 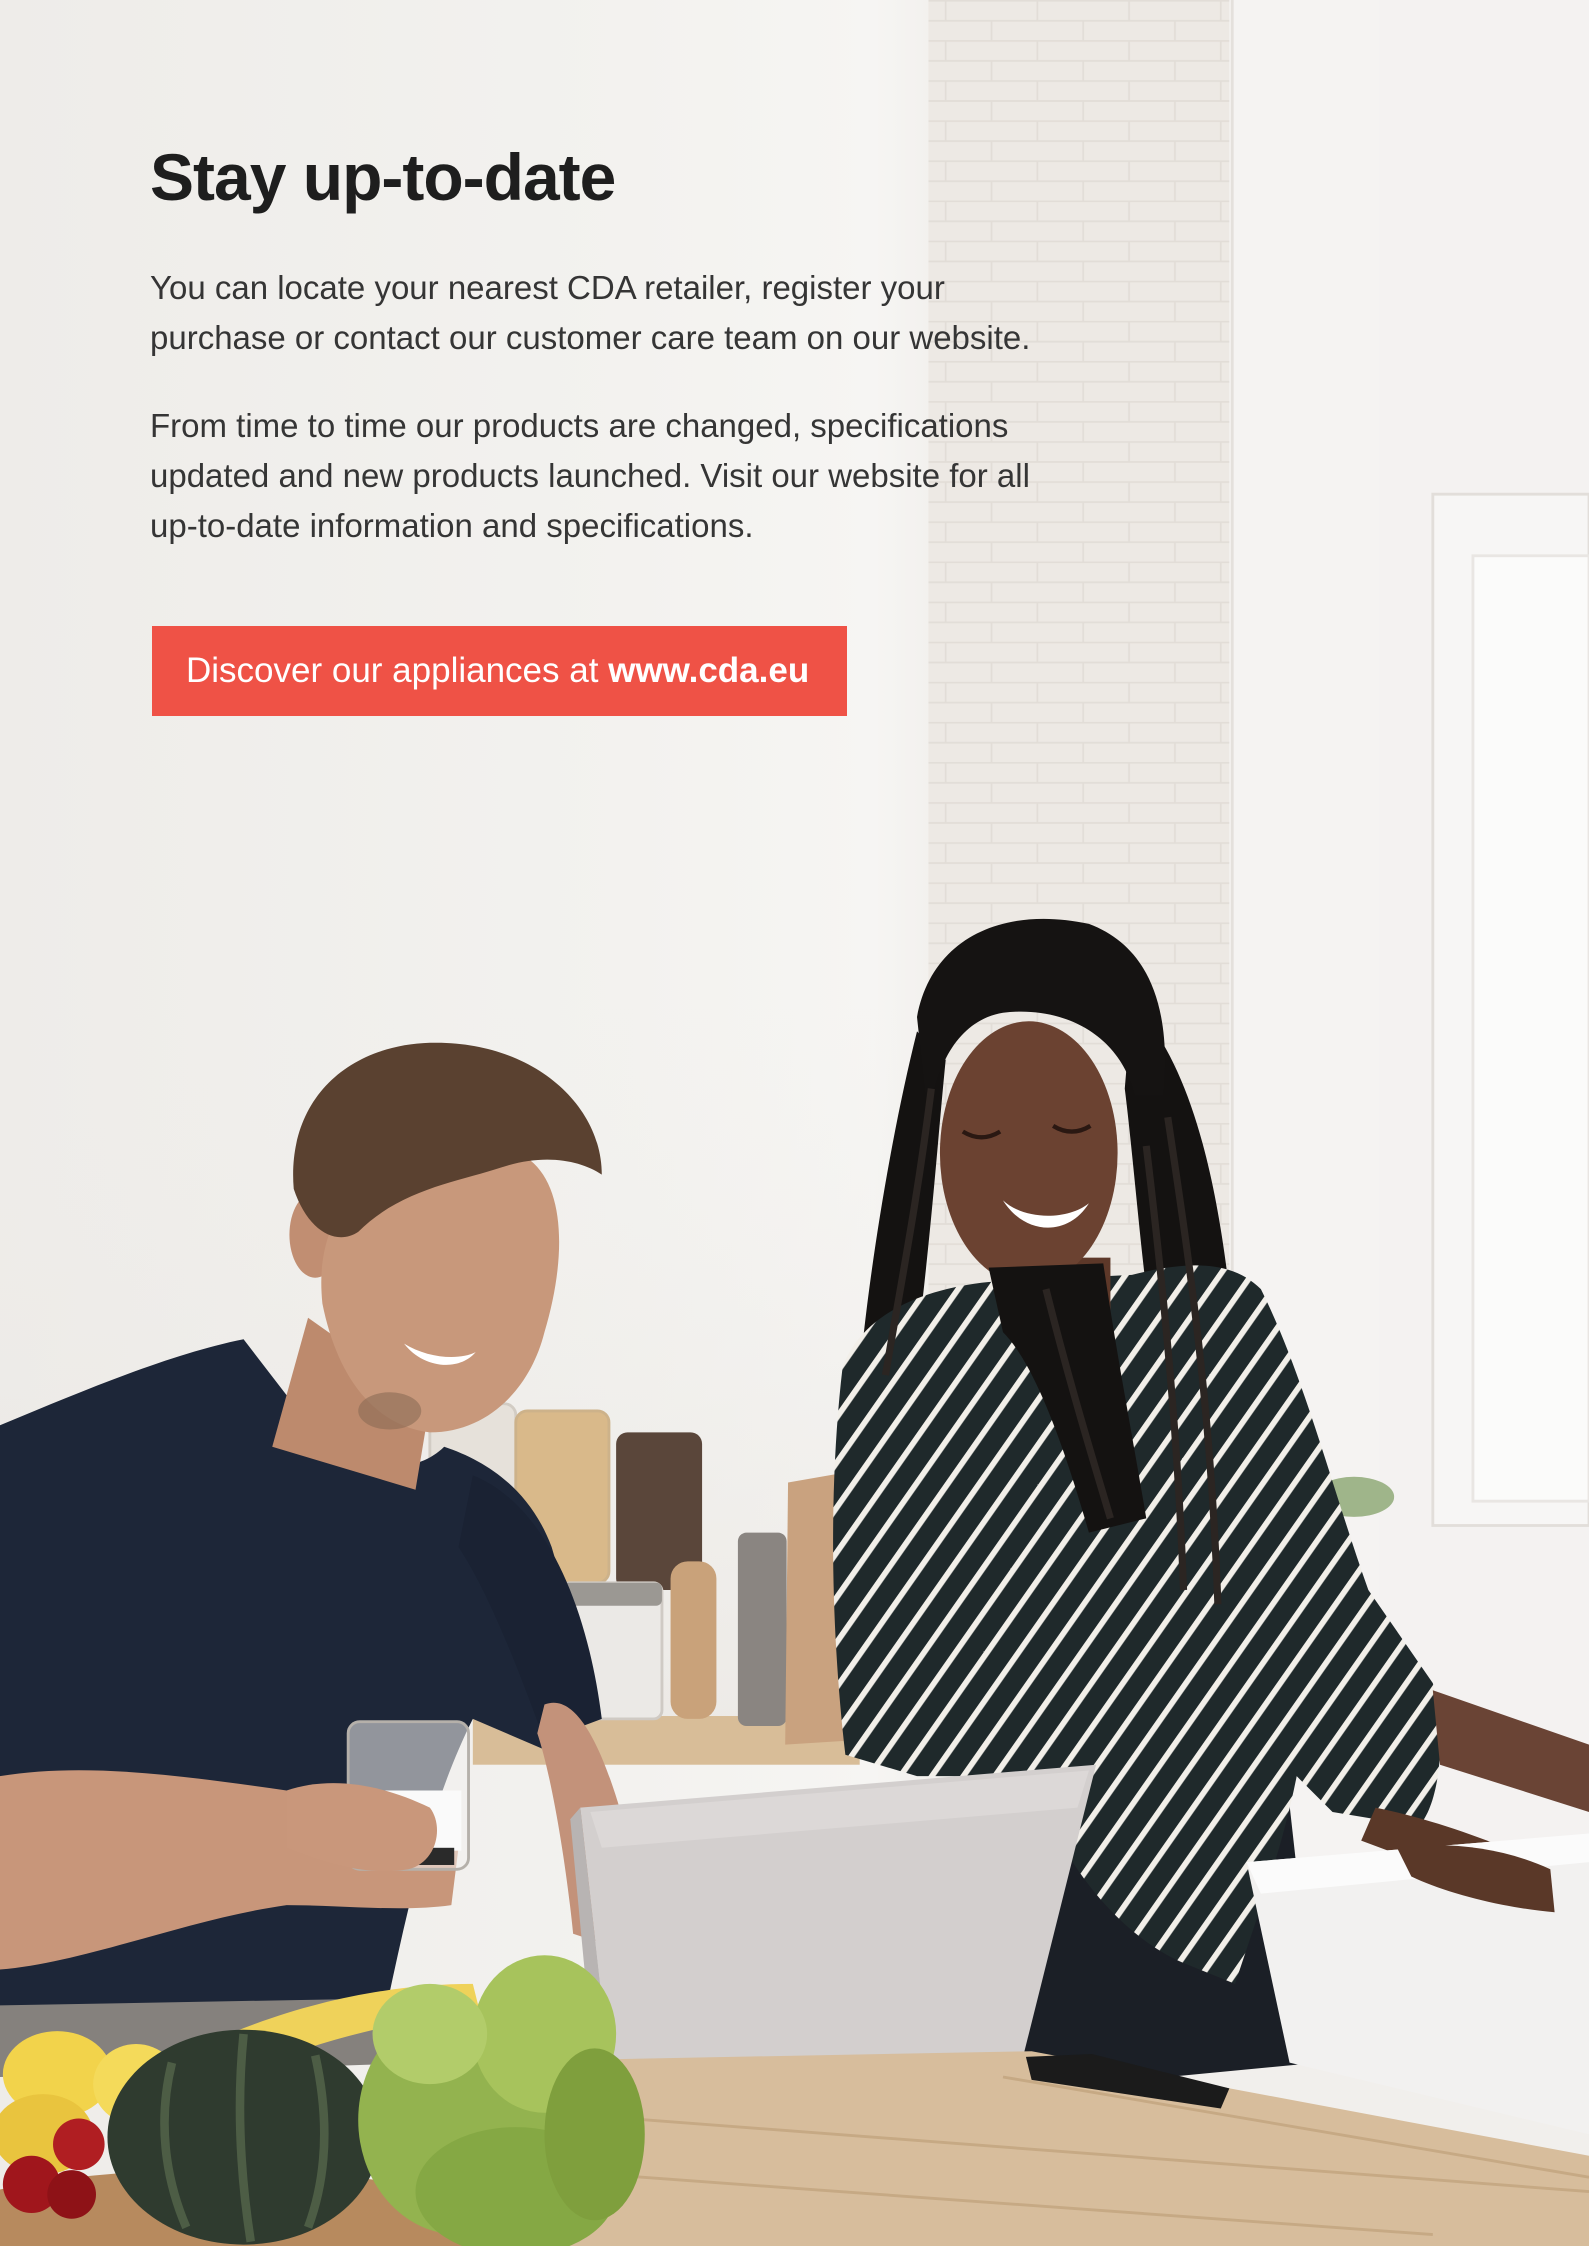 What do you see at coordinates (392, 670) in the screenshot?
I see `cta-label: Discover our appliances at` at bounding box center [392, 670].